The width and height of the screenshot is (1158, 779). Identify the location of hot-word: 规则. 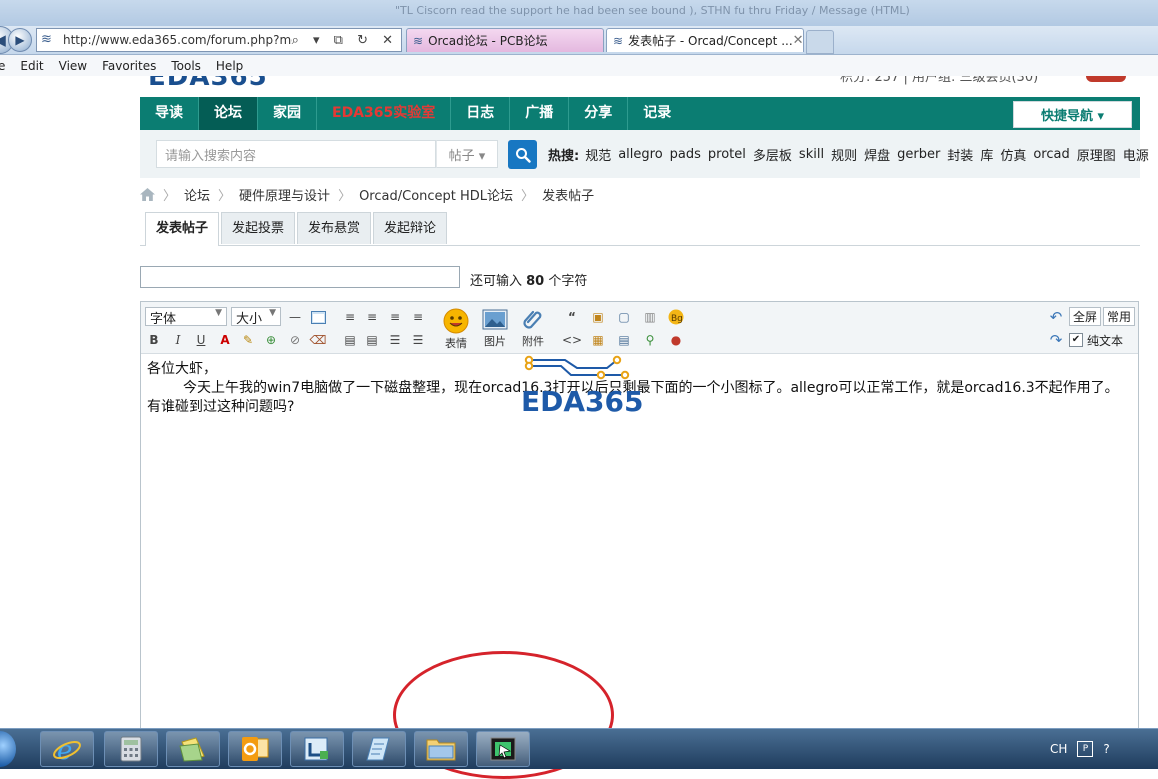
(844, 154).